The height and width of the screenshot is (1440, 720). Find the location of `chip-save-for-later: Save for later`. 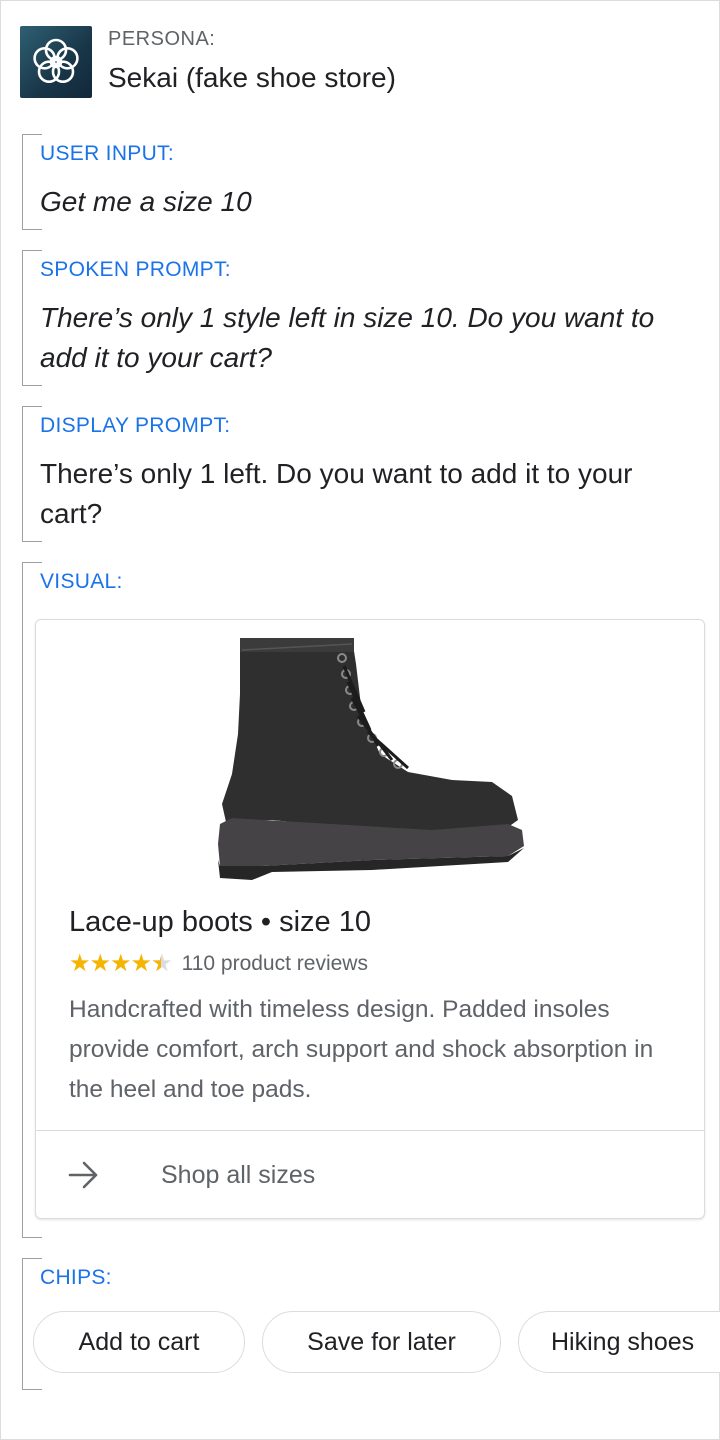

chip-save-for-later: Save for later is located at coordinates (381, 1342).